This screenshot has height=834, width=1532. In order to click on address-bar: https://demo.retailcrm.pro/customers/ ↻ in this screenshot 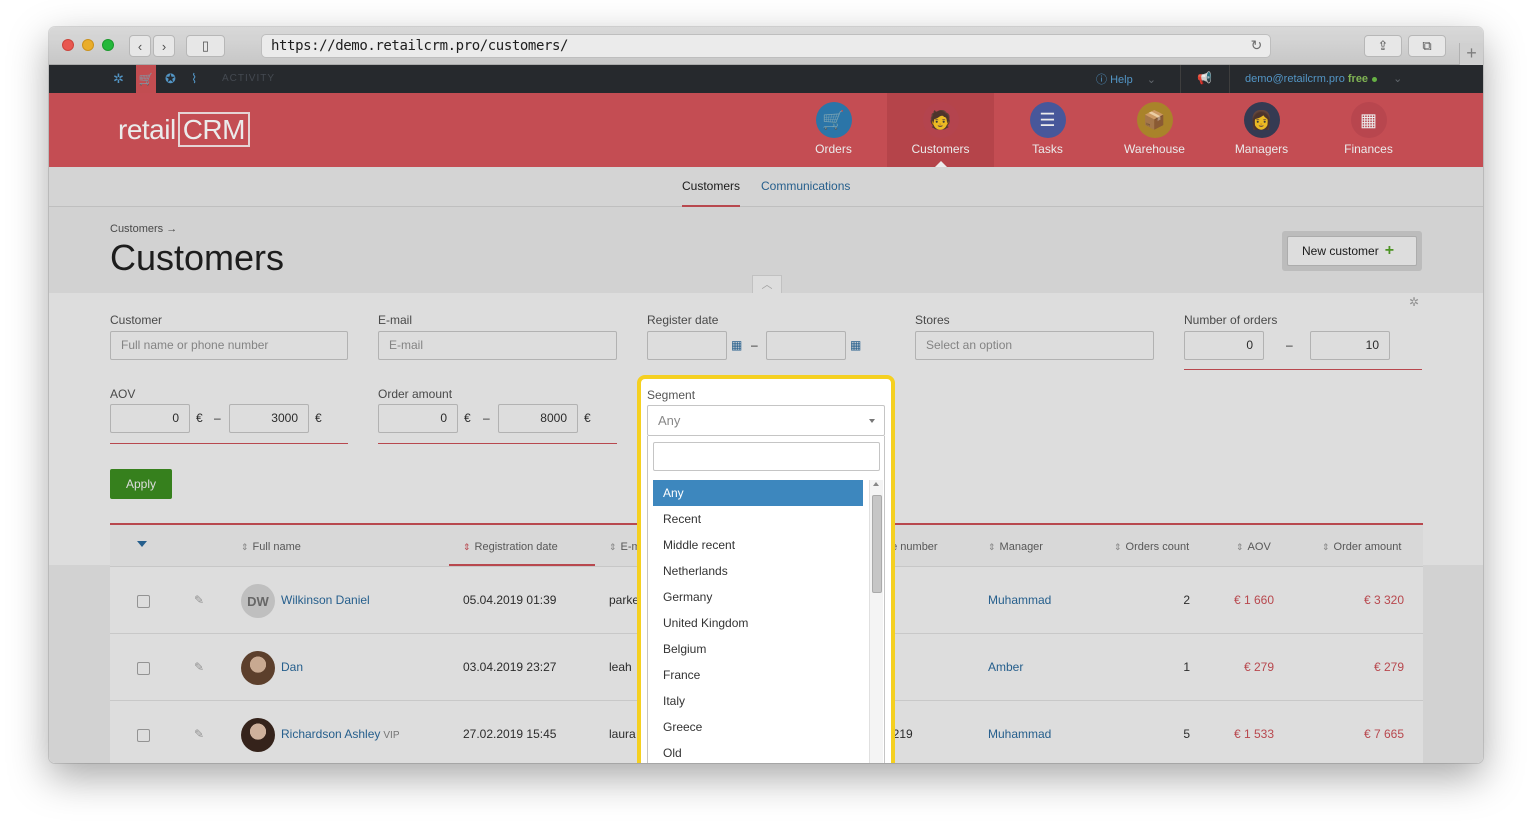, I will do `click(766, 46)`.